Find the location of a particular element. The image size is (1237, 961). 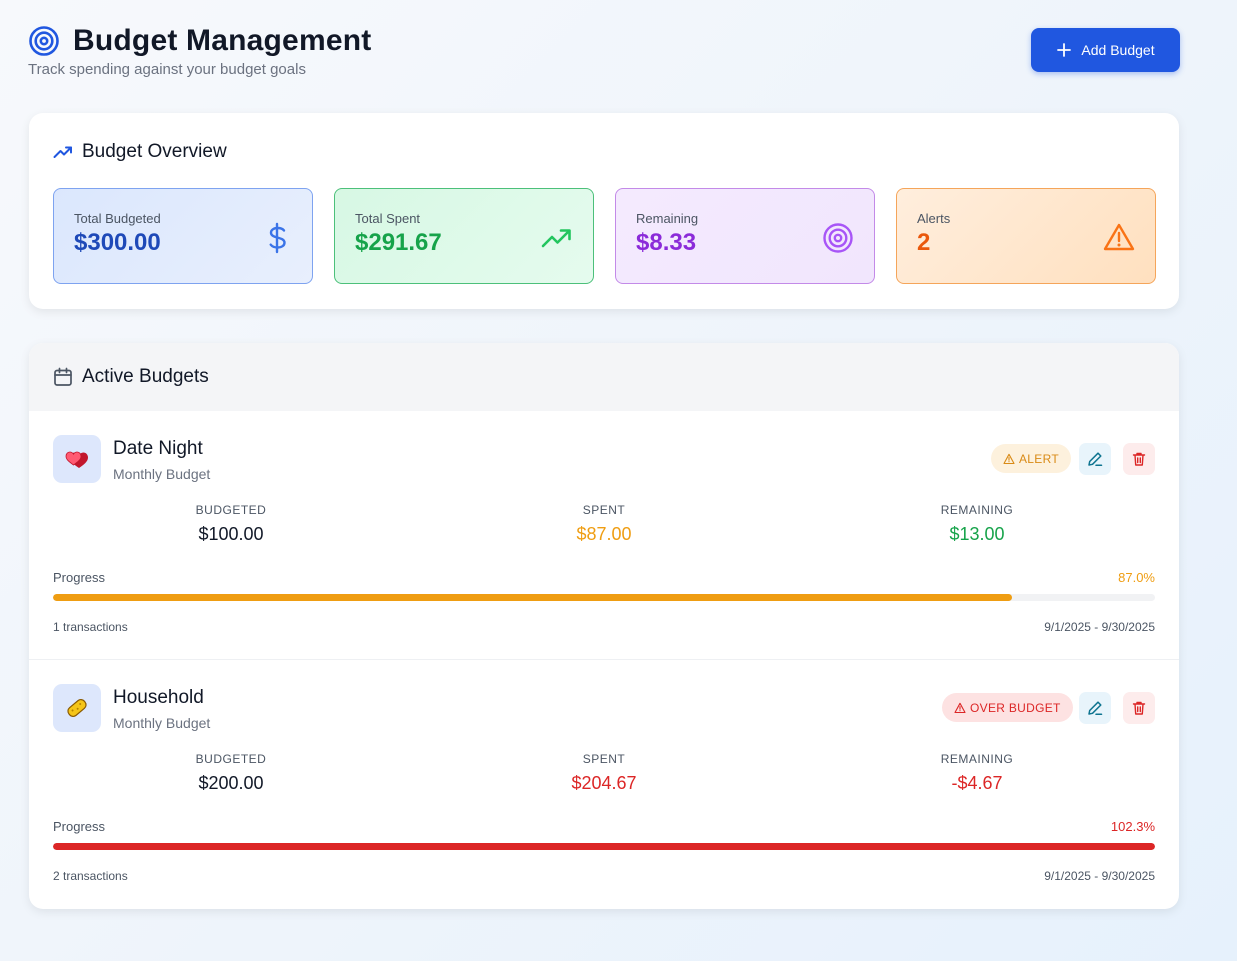

remaining-value: $13.00 is located at coordinates (977, 534).